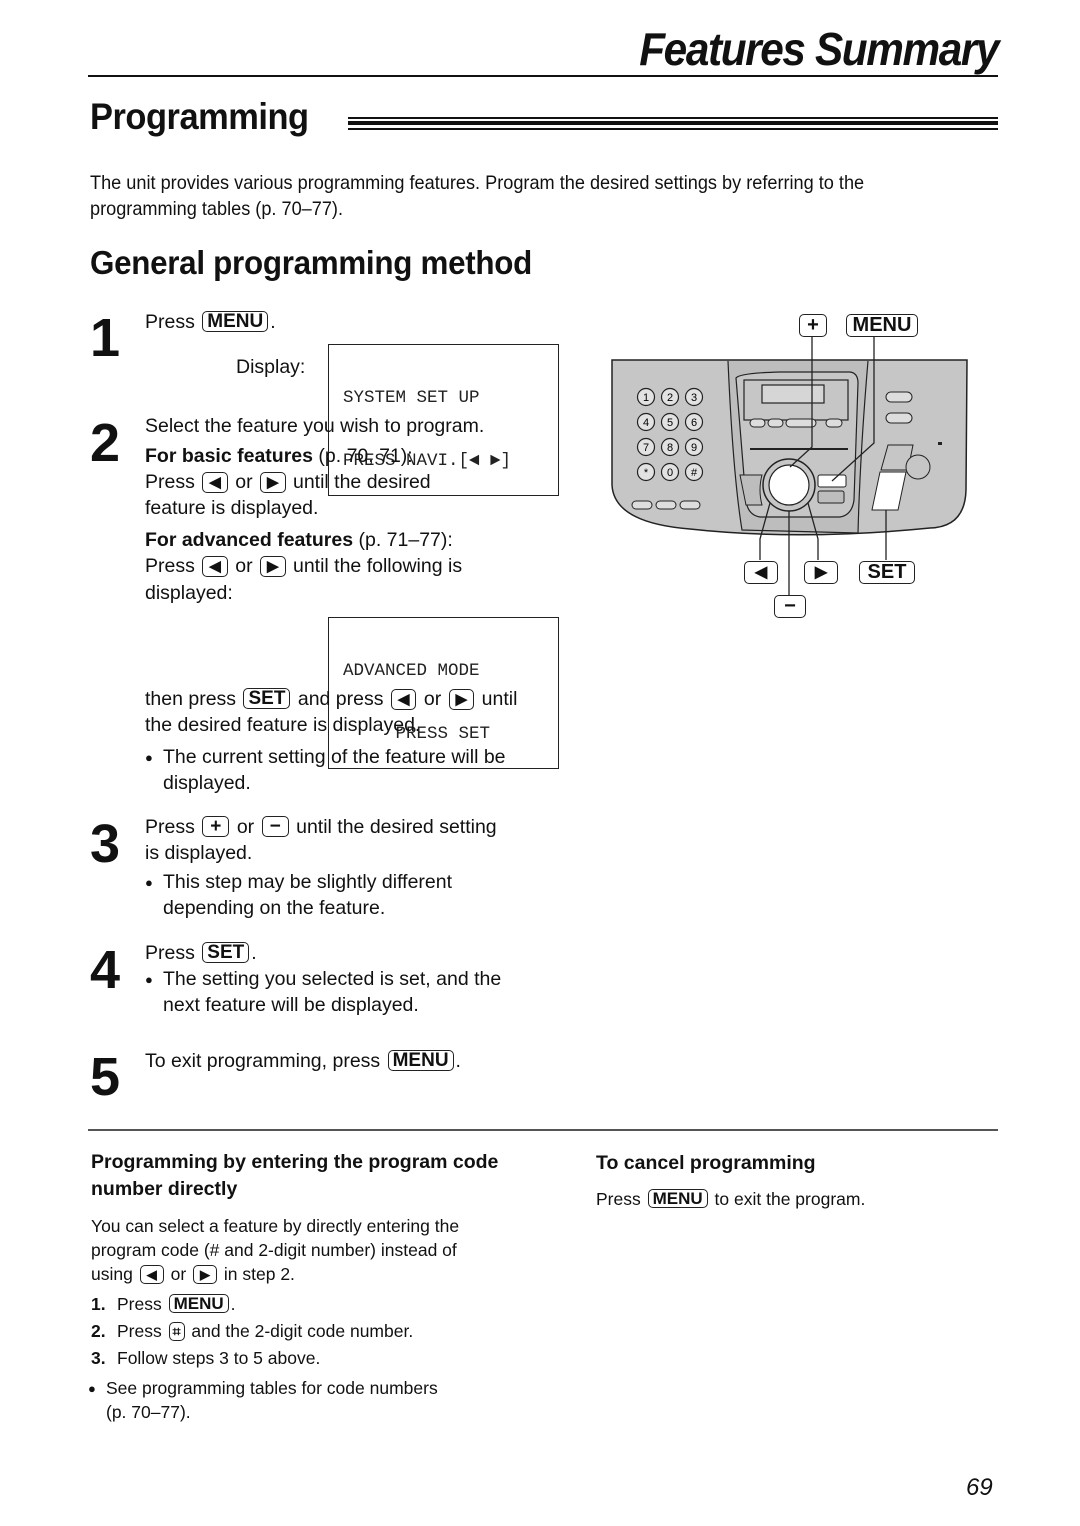 This screenshot has height=1526, width=1080. What do you see at coordinates (271, 367) in the screenshot?
I see `display-label: Display:` at bounding box center [271, 367].